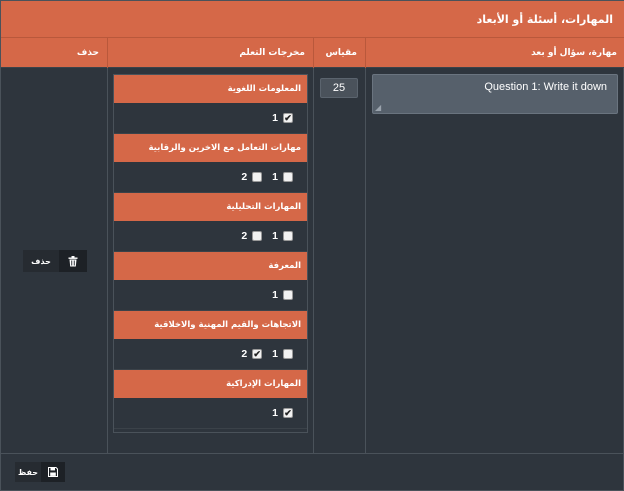  Describe the element at coordinates (73, 261) in the screenshot. I see `trash-icon` at that location.